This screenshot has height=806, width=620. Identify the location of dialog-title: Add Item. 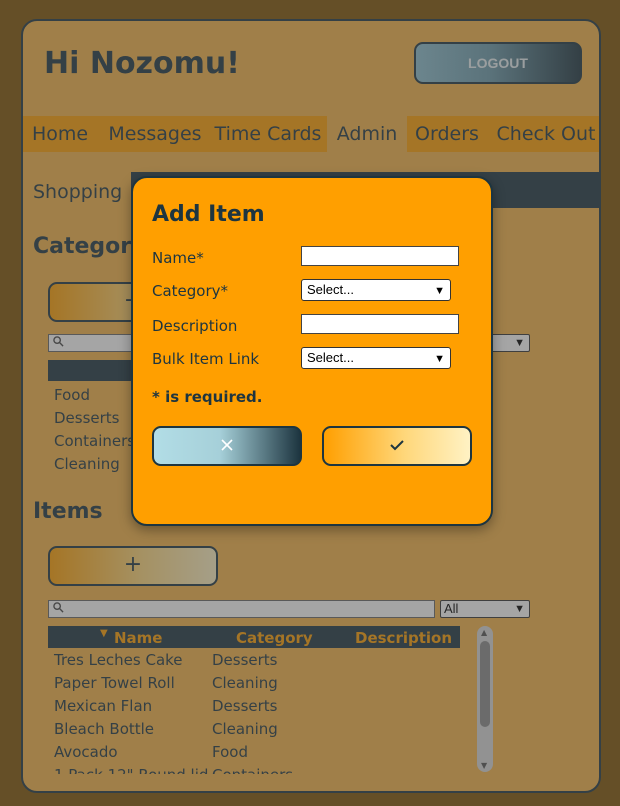
(208, 214).